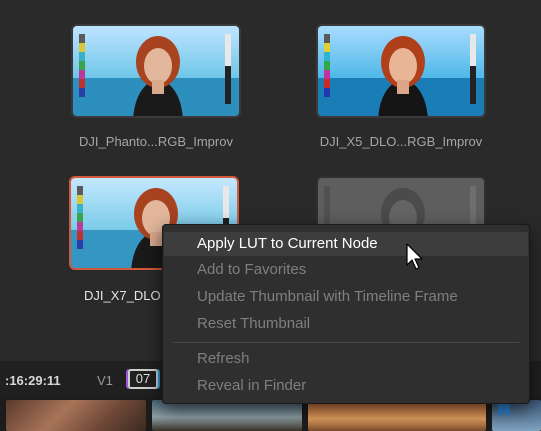 This screenshot has width=541, height=431. What do you see at coordinates (33, 380) in the screenshot?
I see `timecode: :16:29:11` at bounding box center [33, 380].